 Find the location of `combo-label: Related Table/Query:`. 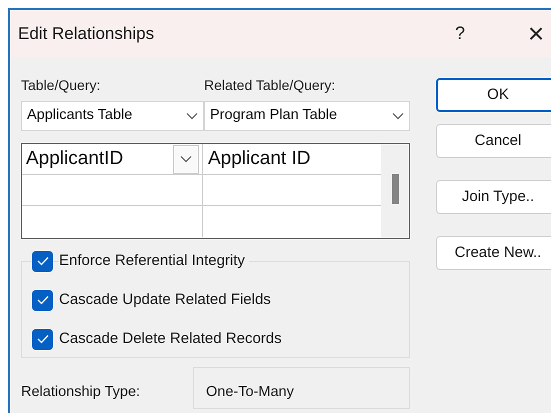

combo-label: Related Table/Query: is located at coordinates (270, 85).